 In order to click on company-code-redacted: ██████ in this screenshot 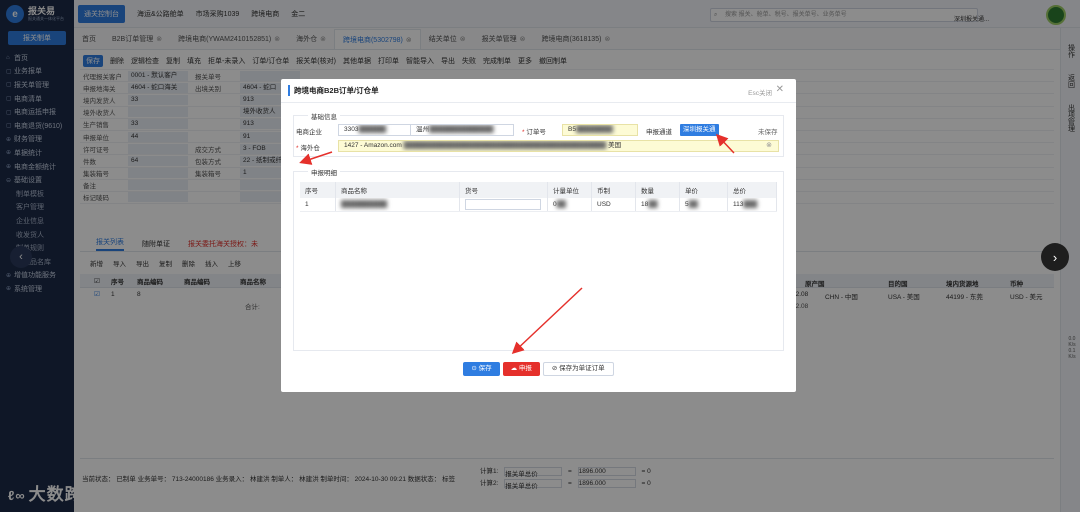, I will do `click(372, 129)`.